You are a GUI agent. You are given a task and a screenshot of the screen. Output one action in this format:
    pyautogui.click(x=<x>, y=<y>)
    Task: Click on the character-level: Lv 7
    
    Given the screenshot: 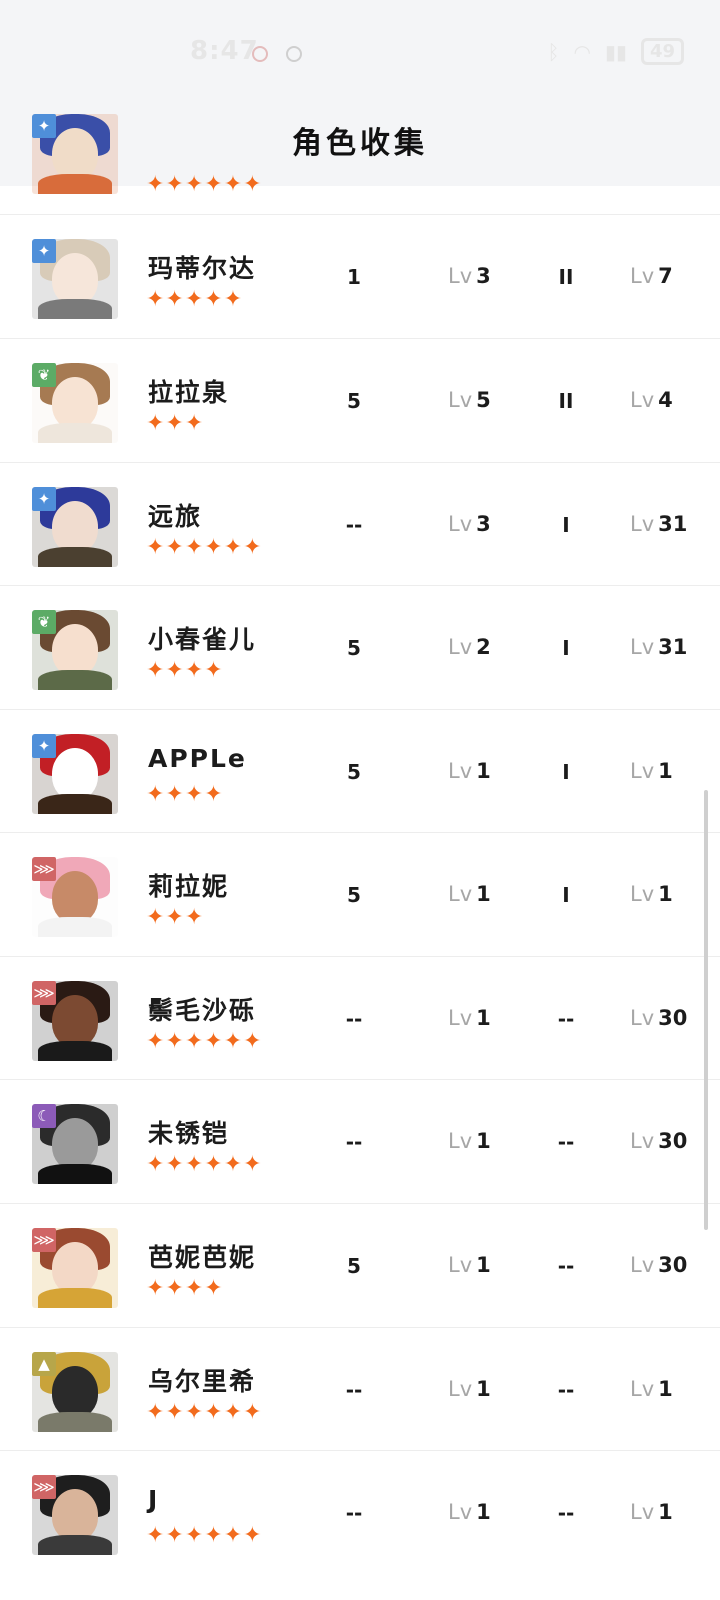 What is the action you would take?
    pyautogui.click(x=670, y=276)
    